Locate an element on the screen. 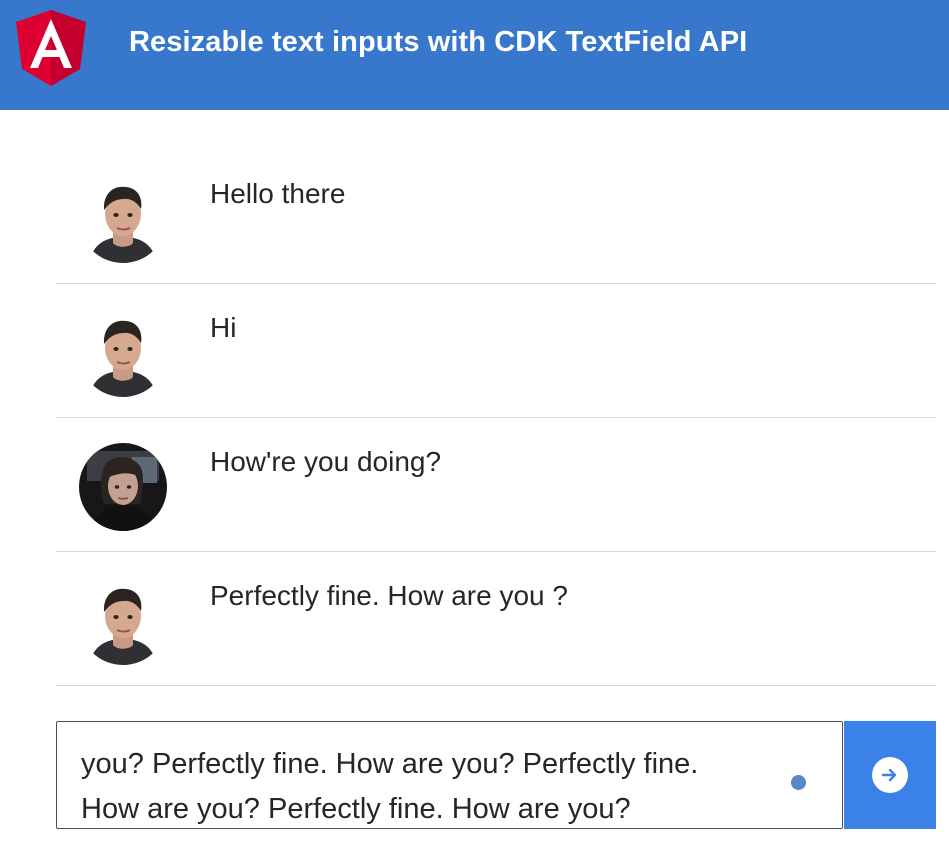 This screenshot has width=949, height=846. message-item: Hello there is located at coordinates (496, 217).